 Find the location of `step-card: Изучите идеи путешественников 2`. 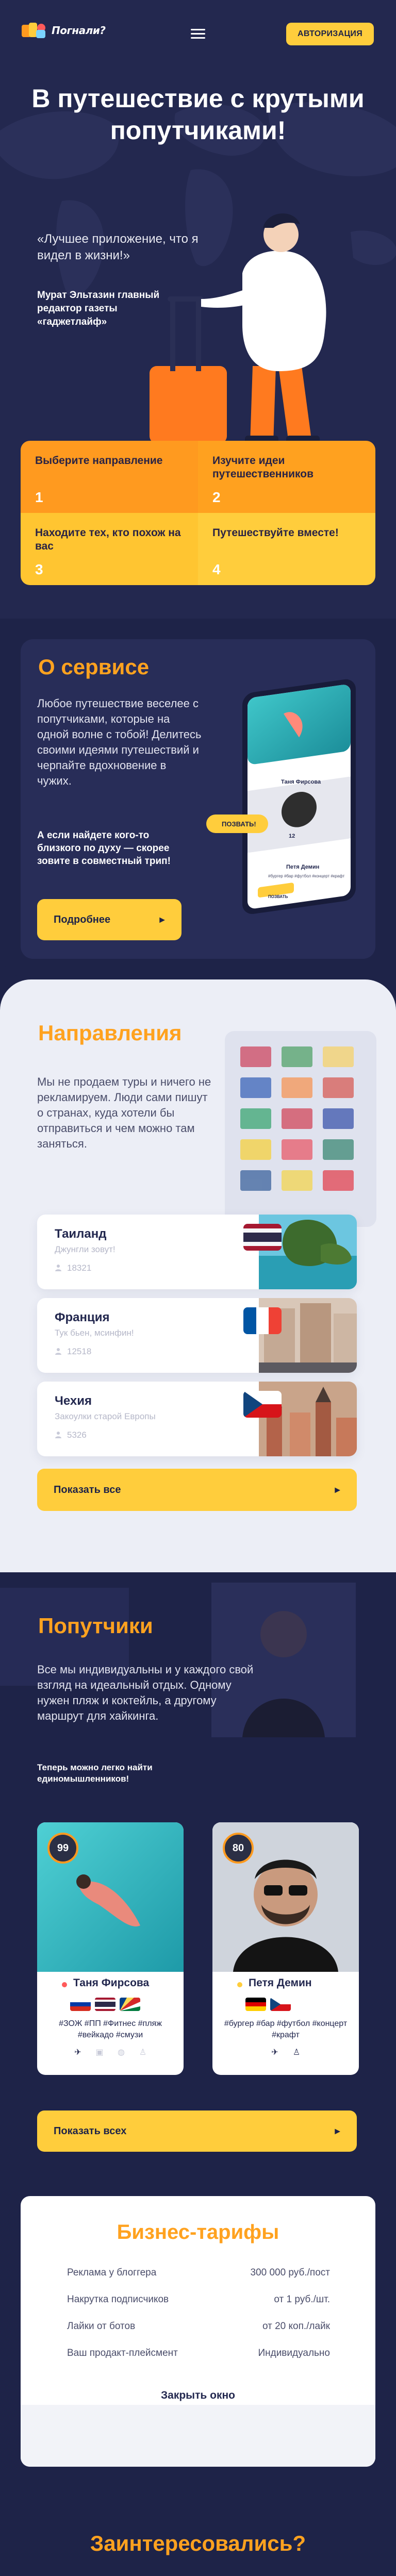

step-card: Изучите идеи путешественников 2 is located at coordinates (286, 477).